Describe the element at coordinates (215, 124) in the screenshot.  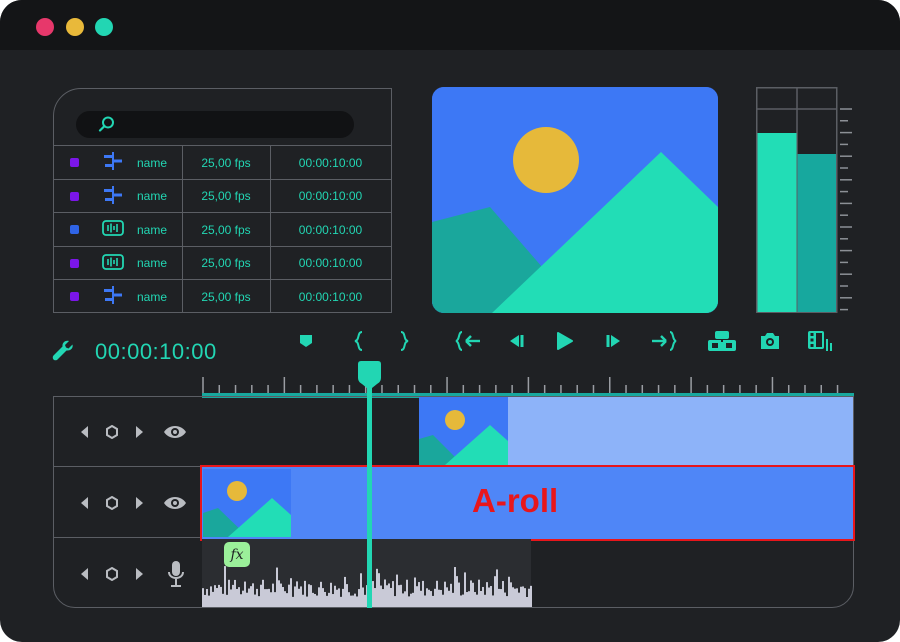
I see `search-input` at that location.